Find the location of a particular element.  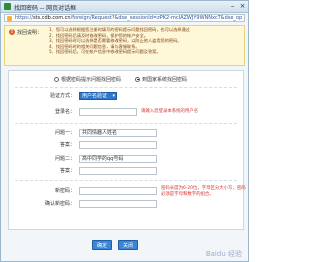

radio-label: 到国家系统找回密码 is located at coordinates (165, 79).